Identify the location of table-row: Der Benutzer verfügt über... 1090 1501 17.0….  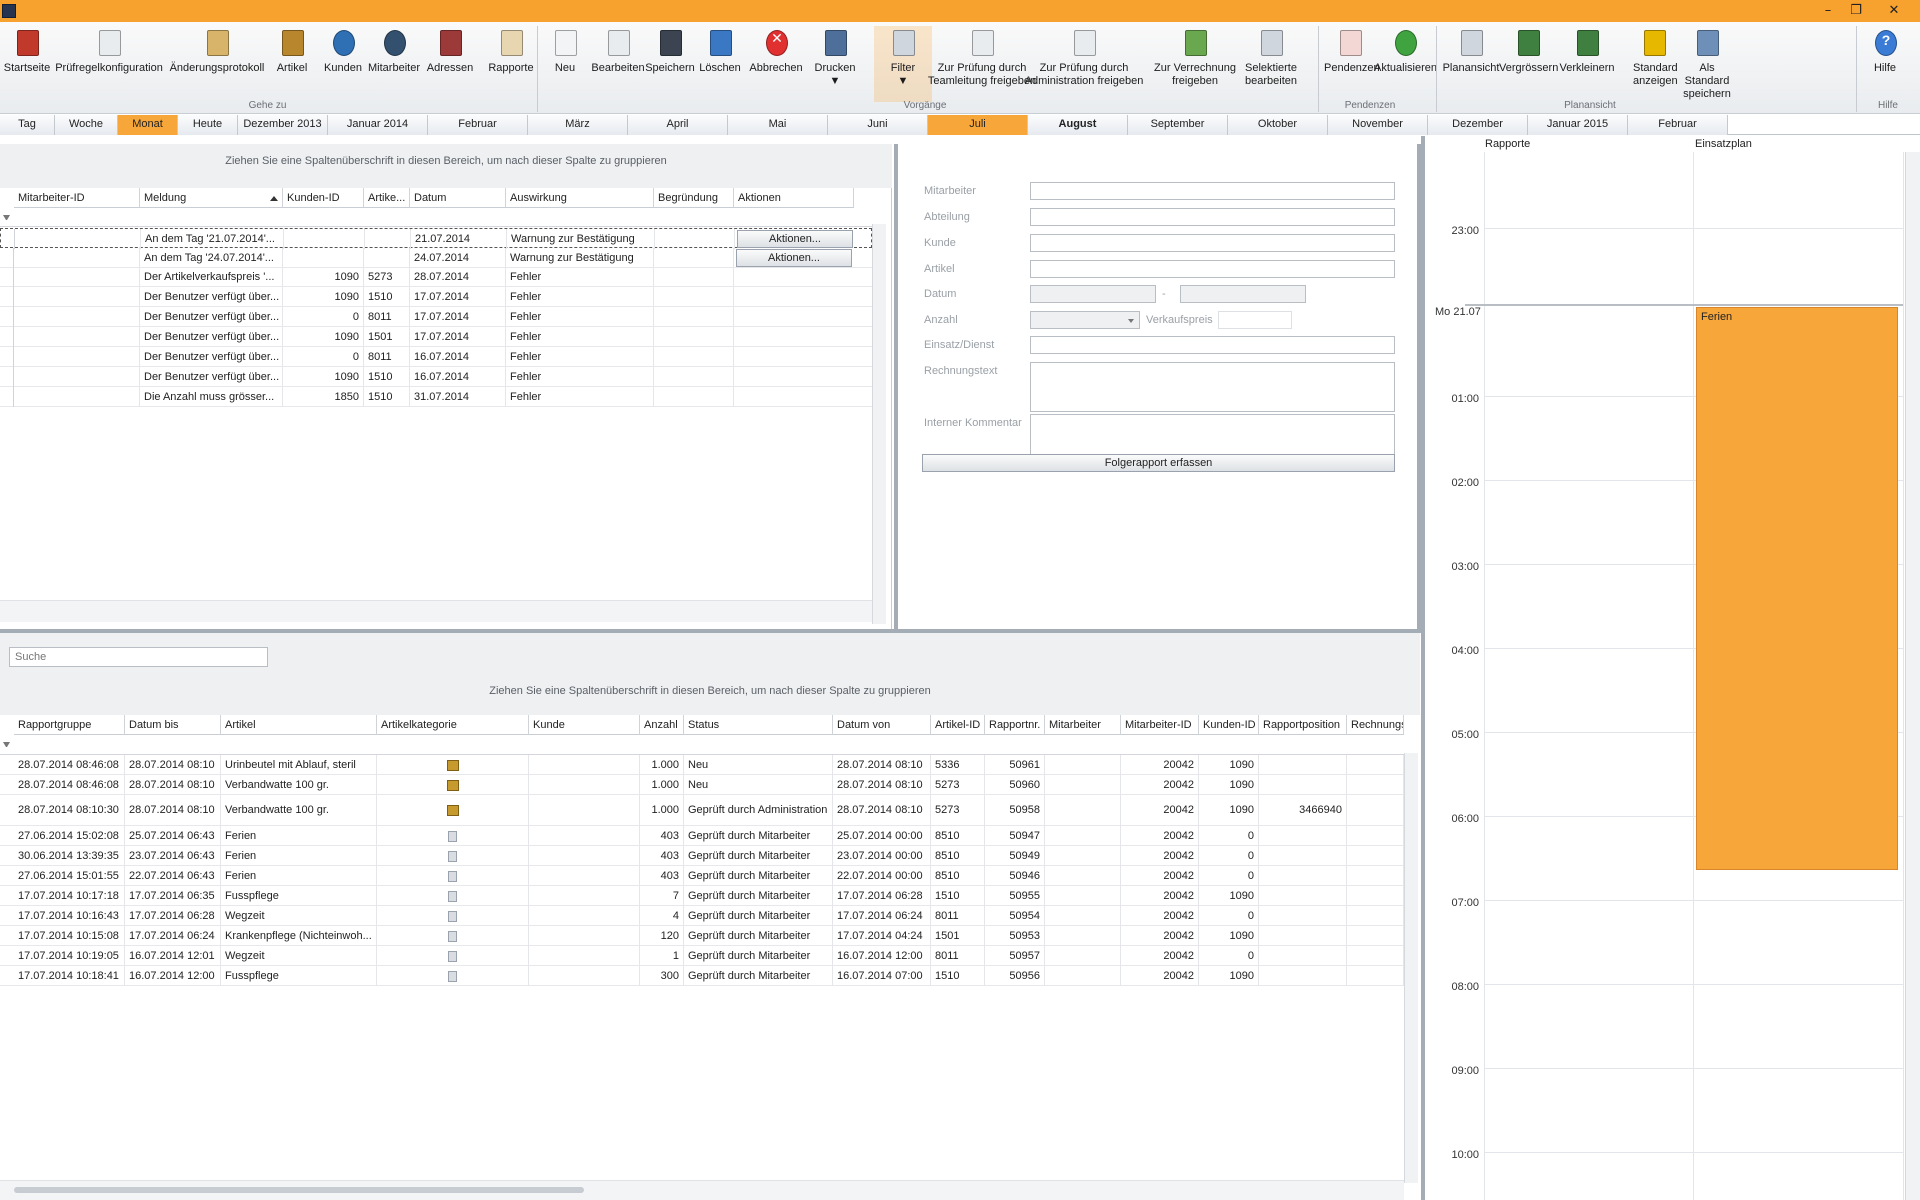
(436, 337).